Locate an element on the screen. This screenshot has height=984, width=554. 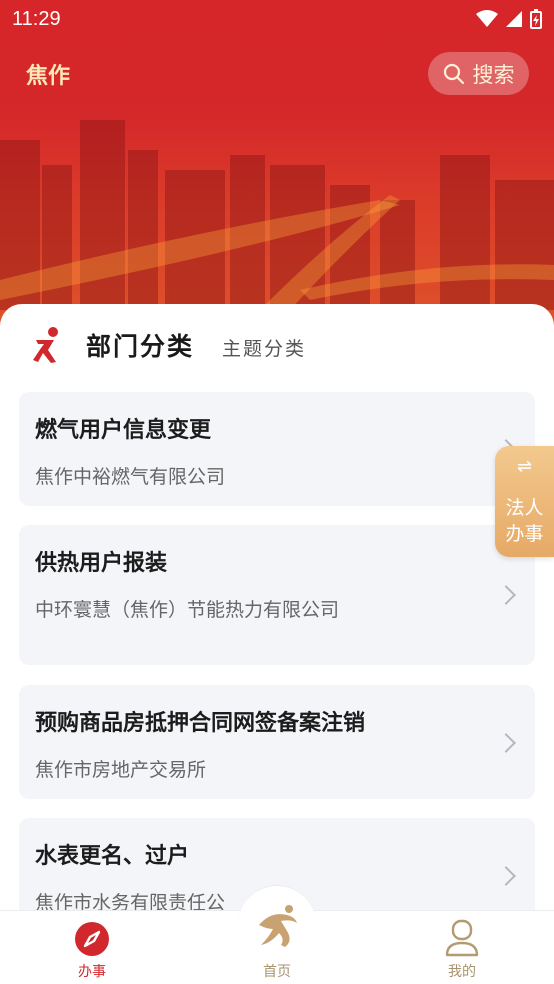
item-title: 燃气用户信息变更 is located at coordinates (123, 430).